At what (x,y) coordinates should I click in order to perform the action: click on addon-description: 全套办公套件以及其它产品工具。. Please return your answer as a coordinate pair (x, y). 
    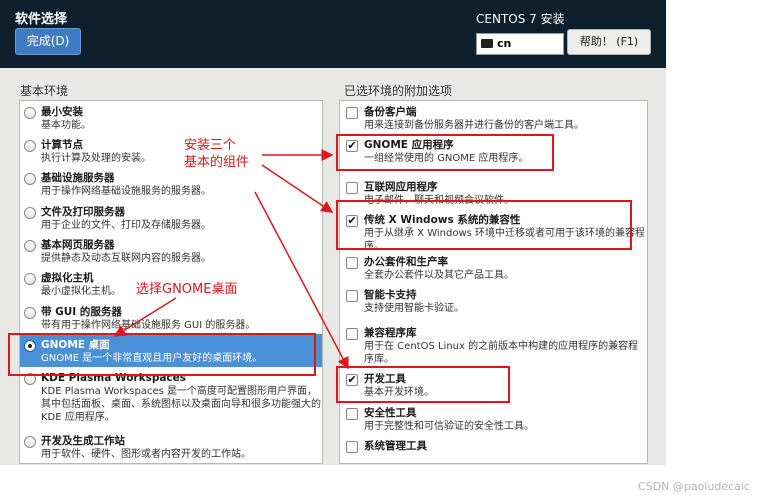
    Looking at the image, I should click on (439, 275).